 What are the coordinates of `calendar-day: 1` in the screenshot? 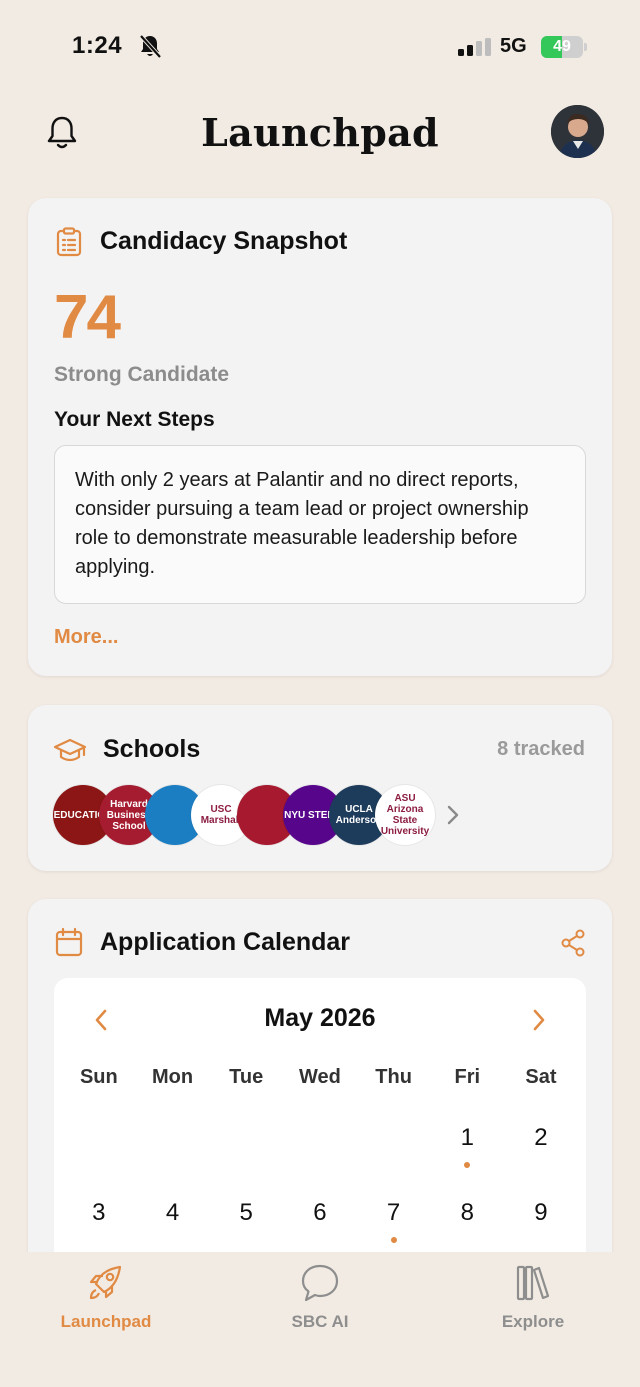 It's located at (467, 1154).